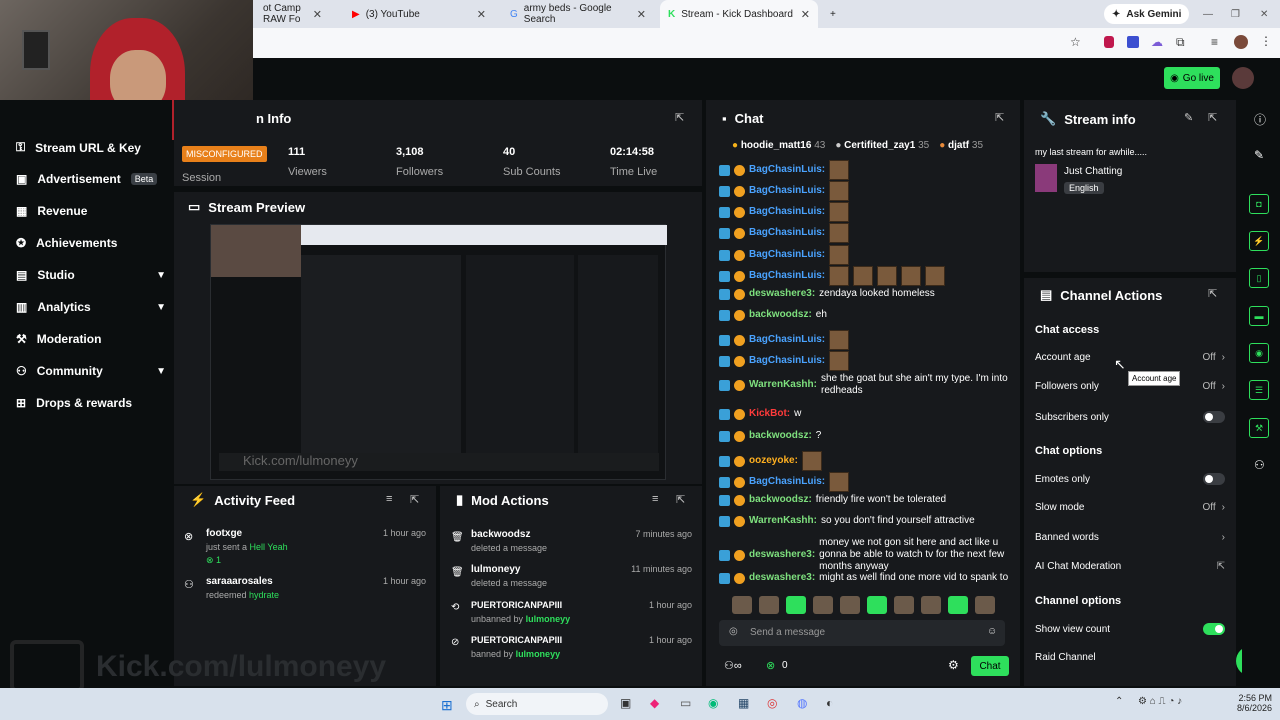 Image resolution: width=1280 pixels, height=720 pixels. What do you see at coordinates (1160, 701) in the screenshot?
I see `tray-icons: ⚙ ⌂ ⎍ ◔ ♪` at bounding box center [1160, 701].